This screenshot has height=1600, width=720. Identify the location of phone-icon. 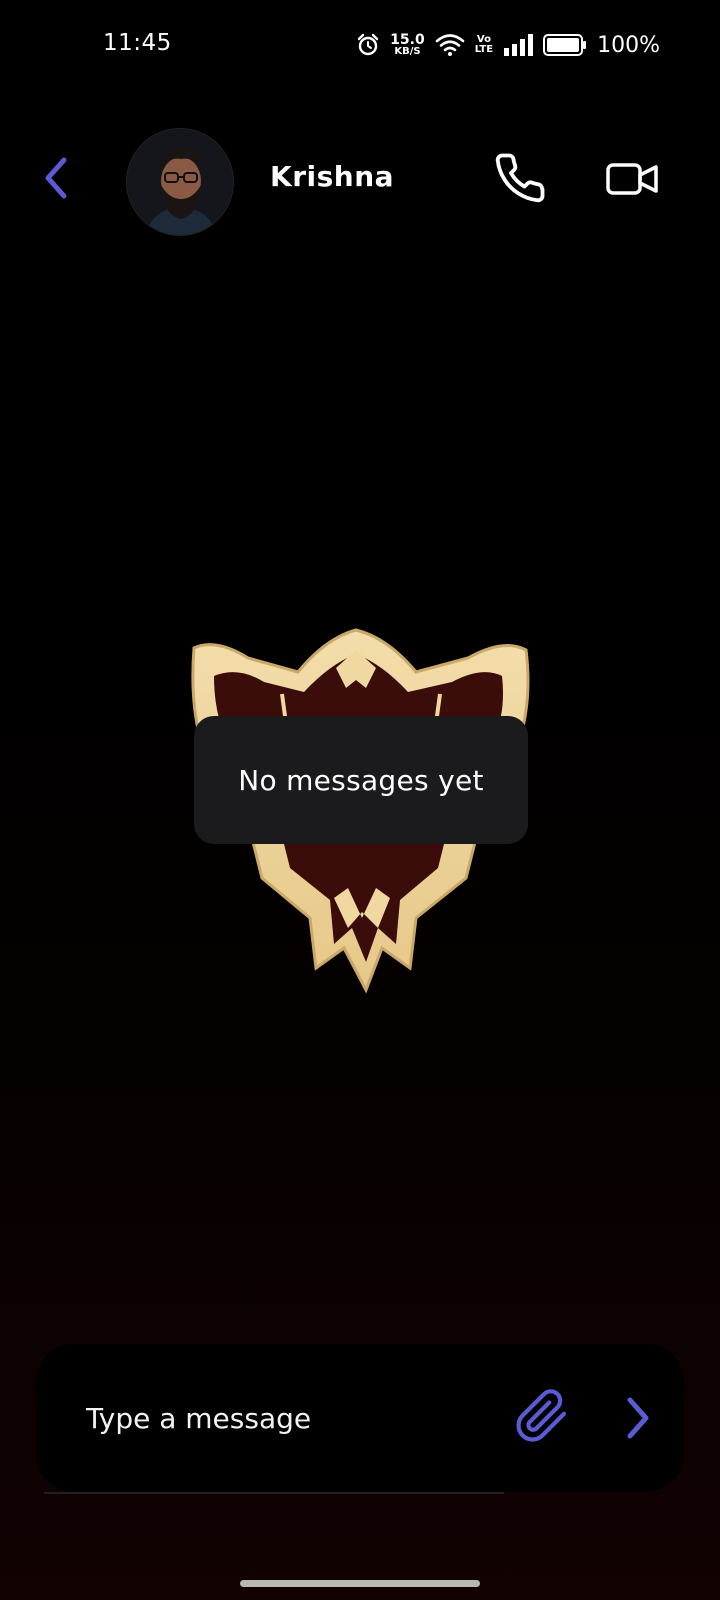
(520, 180).